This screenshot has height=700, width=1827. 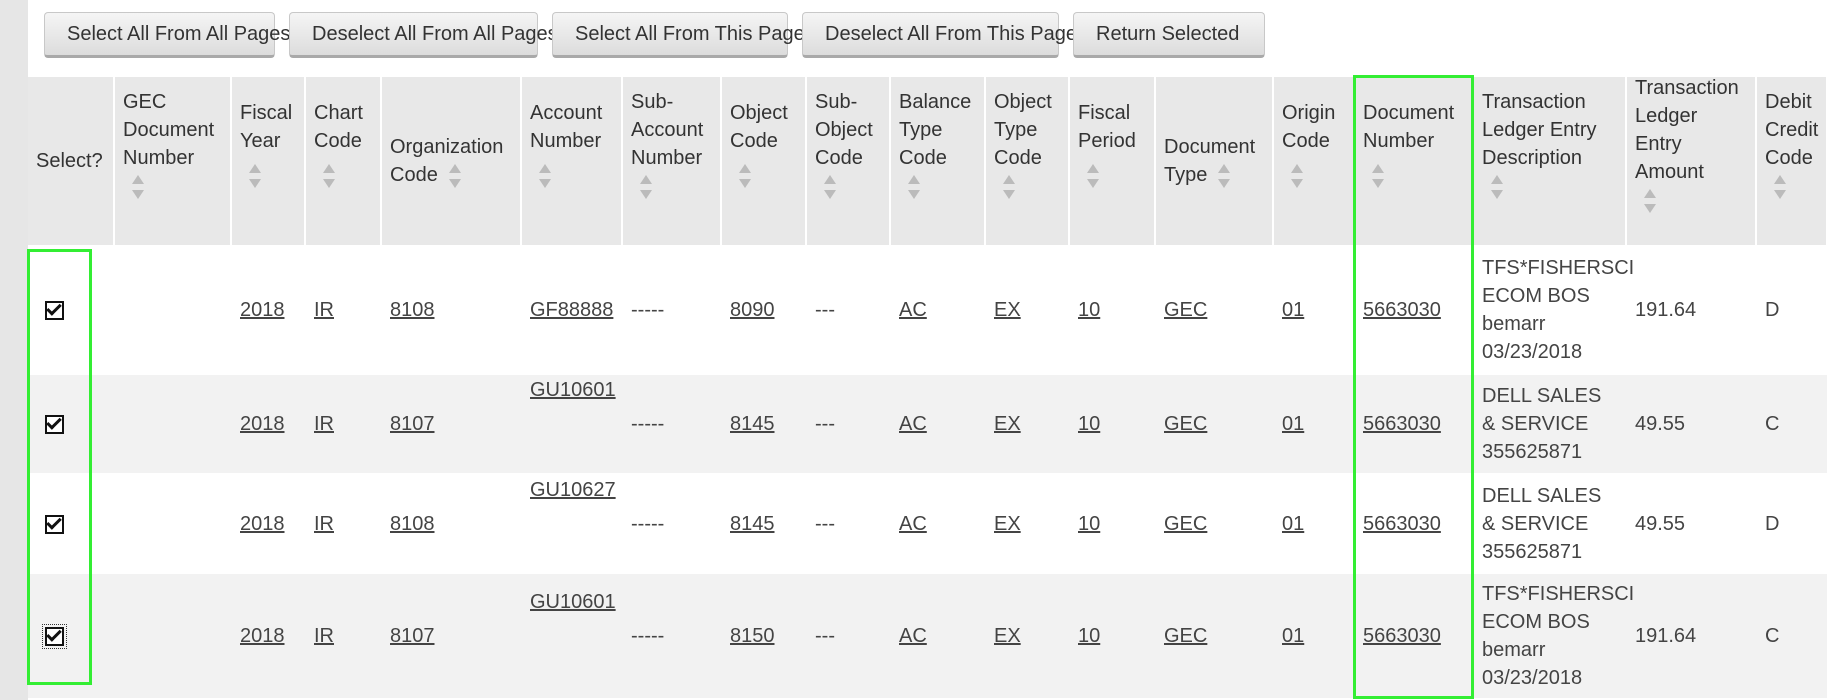 What do you see at coordinates (752, 310) in the screenshot?
I see `object-code-link: 8090` at bounding box center [752, 310].